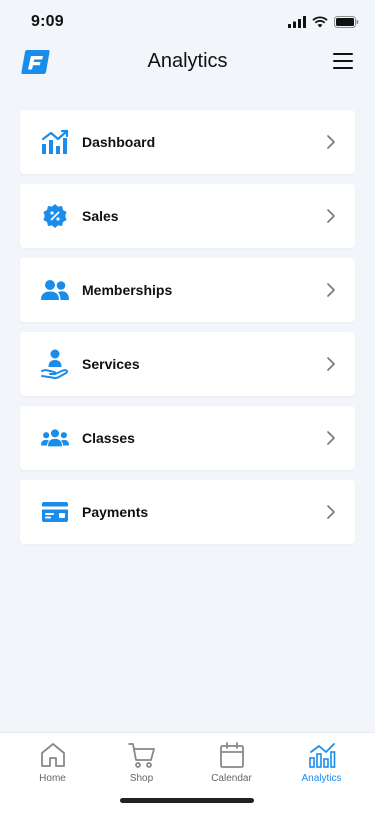 The image size is (375, 813). What do you see at coordinates (231, 778) in the screenshot?
I see `tab-label: Calendar` at bounding box center [231, 778].